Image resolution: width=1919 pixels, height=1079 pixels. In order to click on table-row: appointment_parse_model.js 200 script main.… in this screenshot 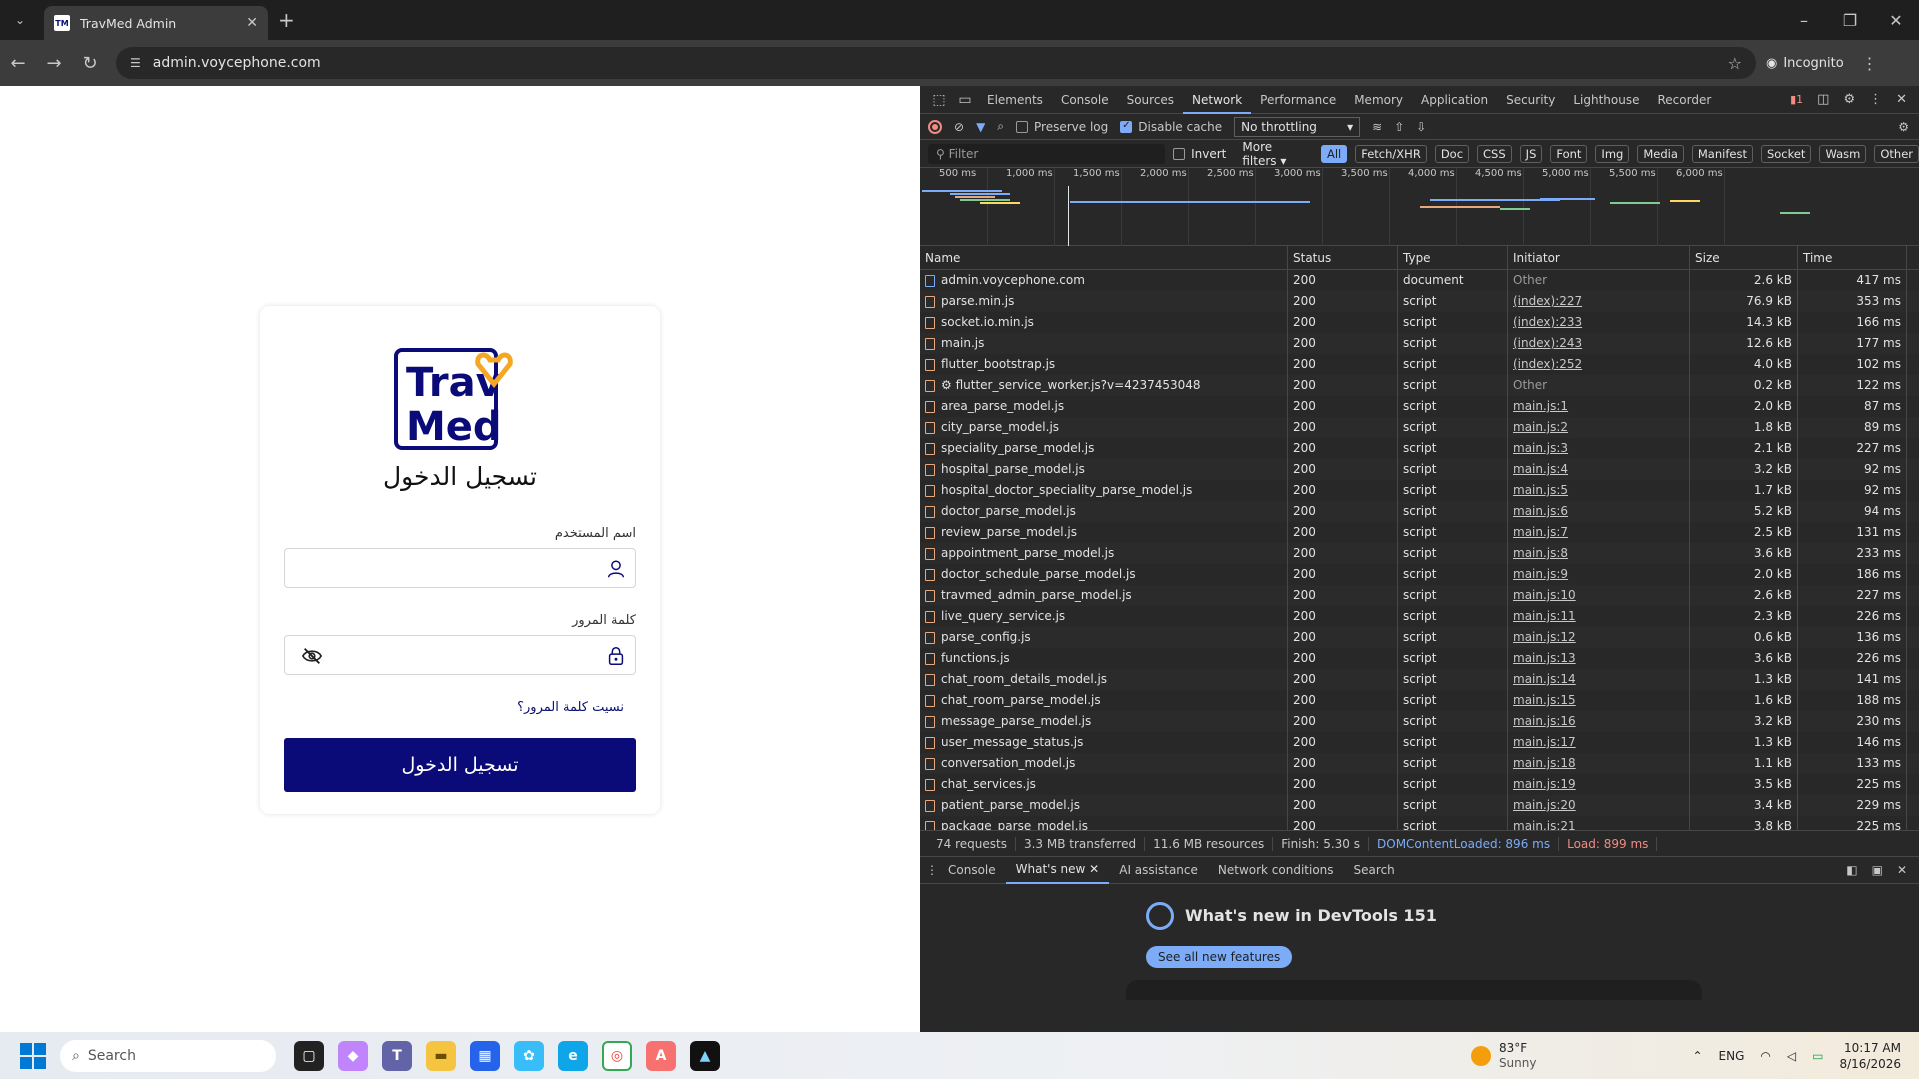, I will do `click(1419, 553)`.